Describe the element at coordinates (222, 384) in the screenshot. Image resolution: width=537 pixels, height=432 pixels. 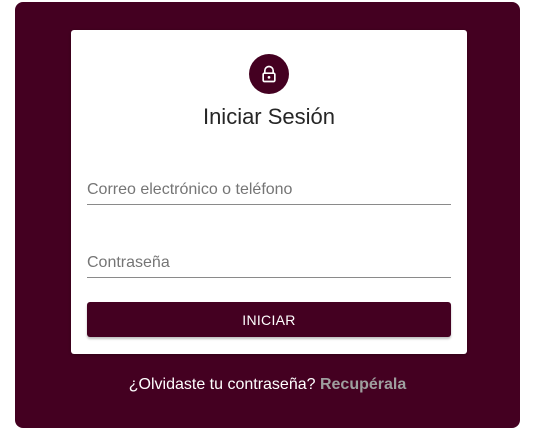
I see `forgot-password-text: ¿Olvidaste tu contraseña?` at that location.